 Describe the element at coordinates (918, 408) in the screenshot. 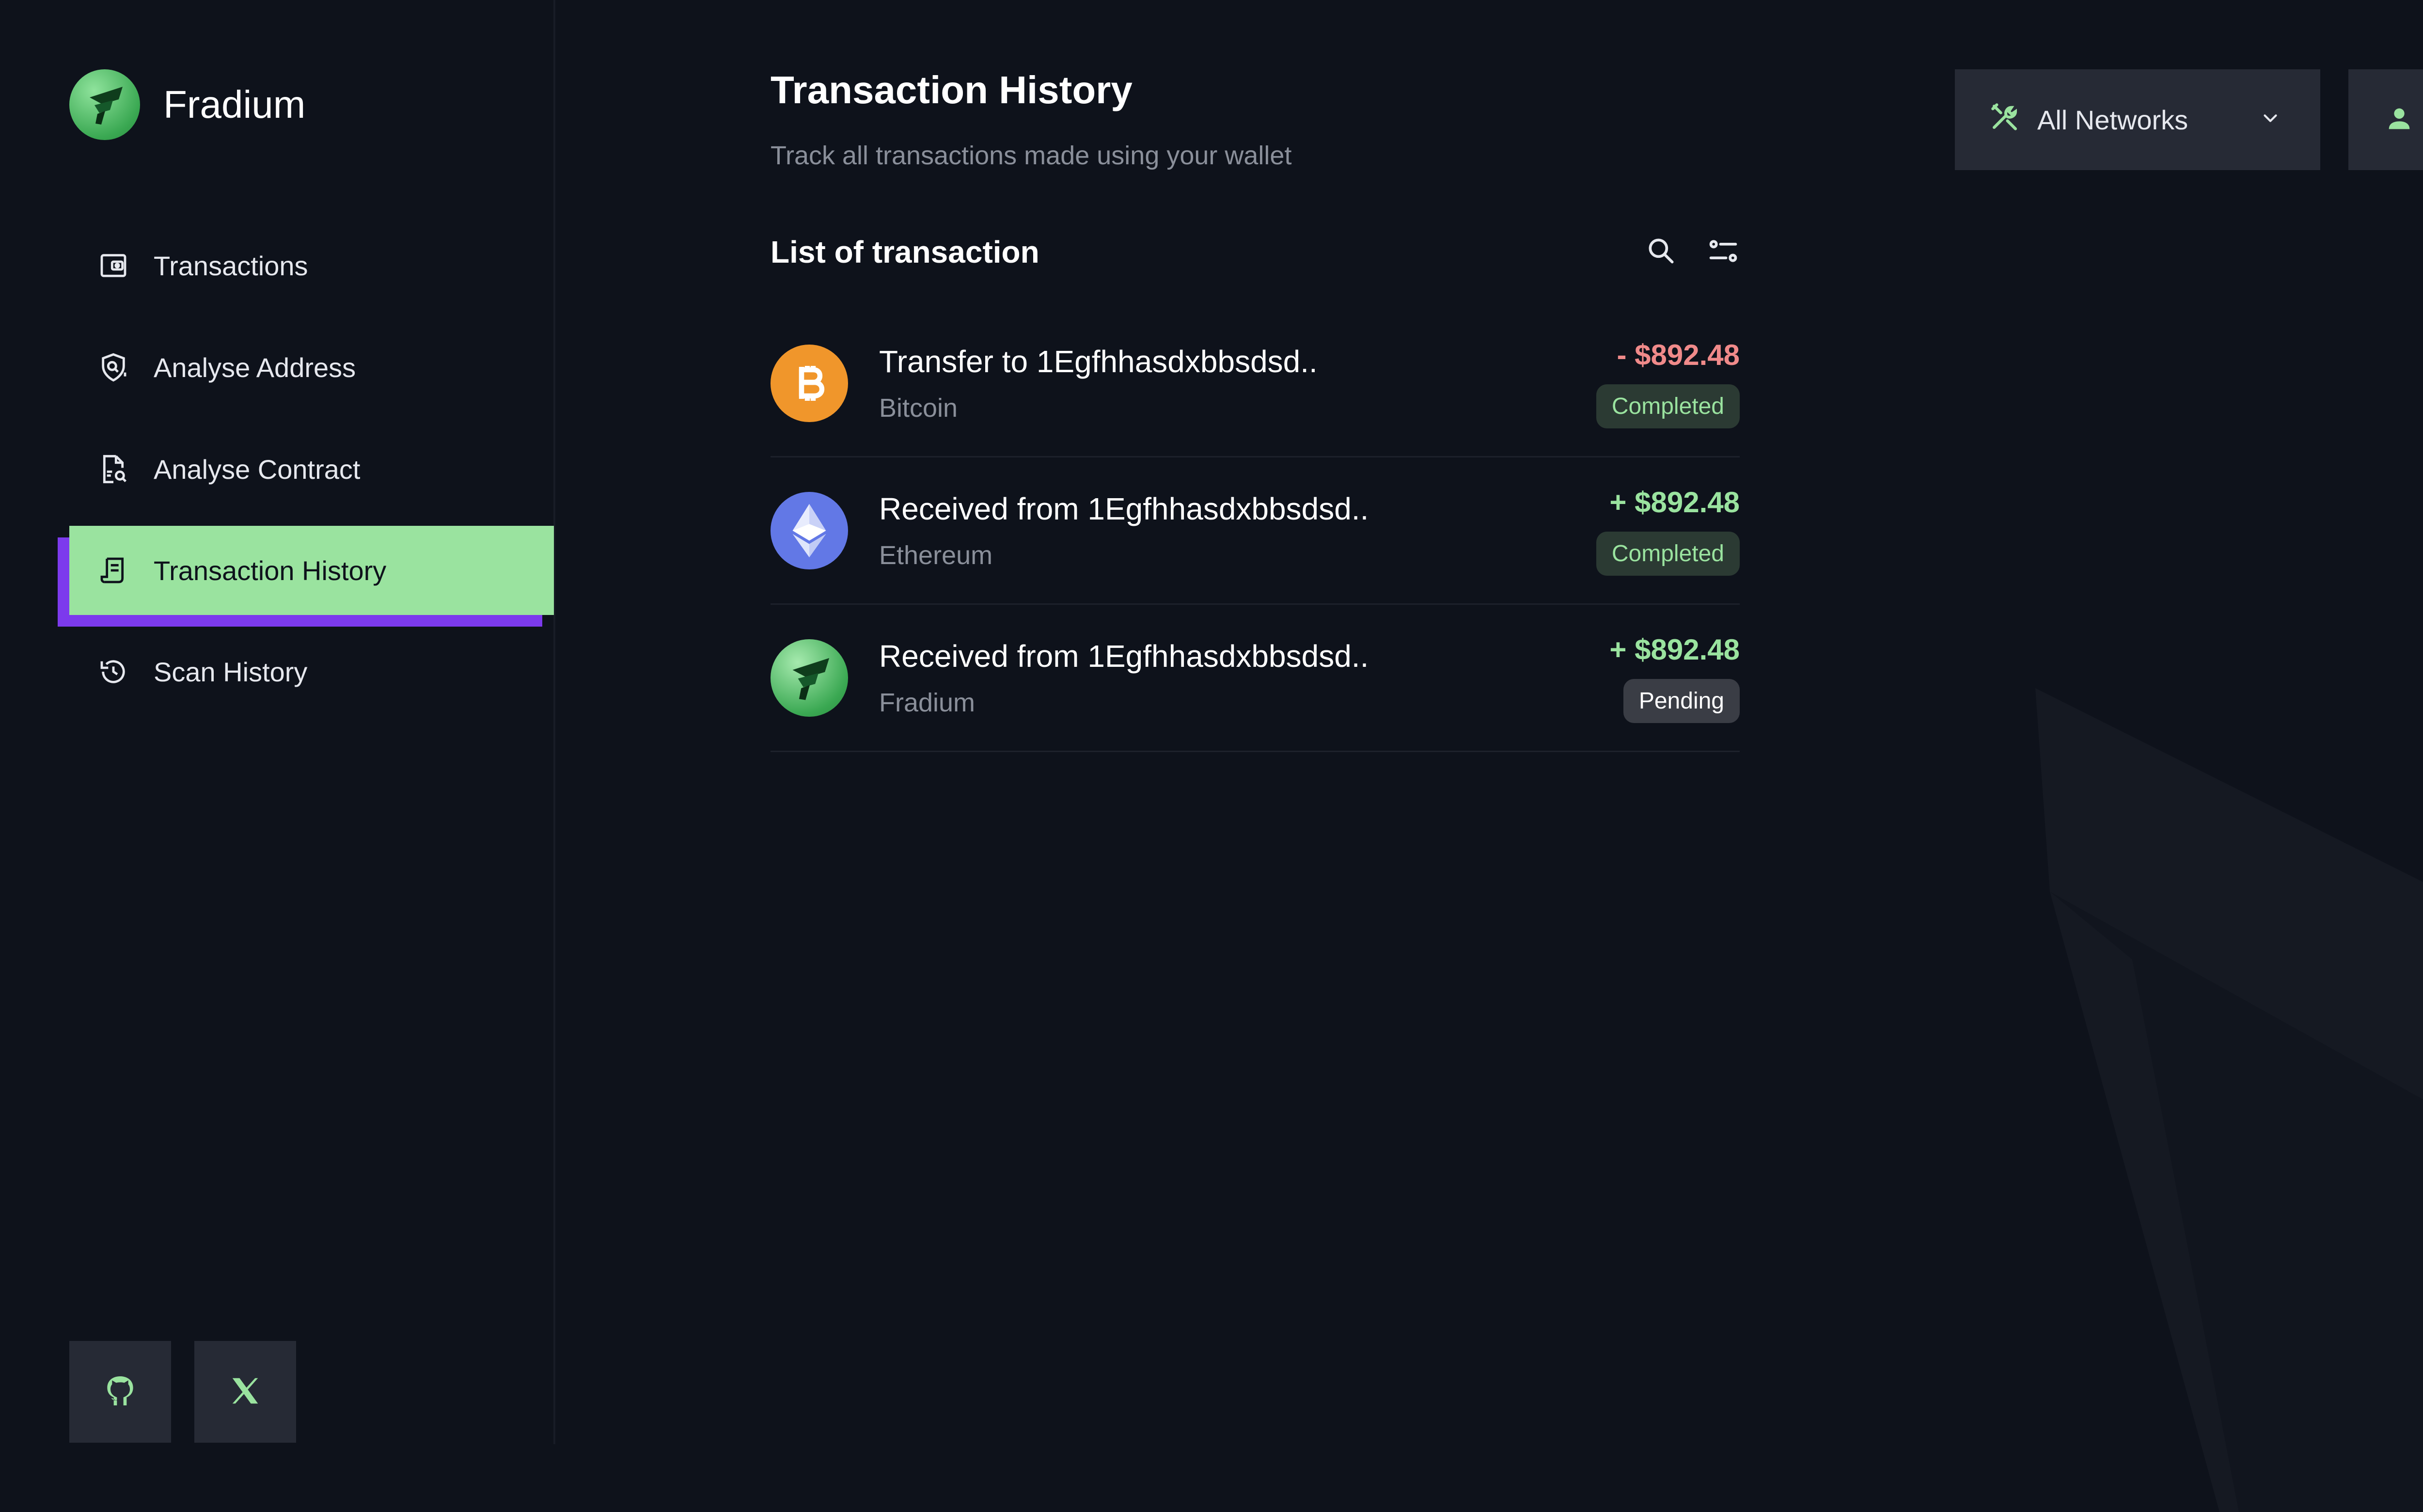

I see `row-network: Bitcoin` at that location.